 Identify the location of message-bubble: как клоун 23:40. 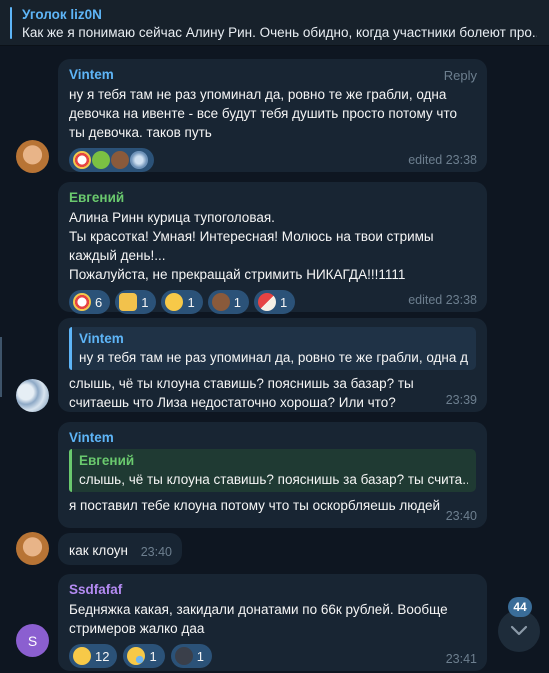
(120, 549).